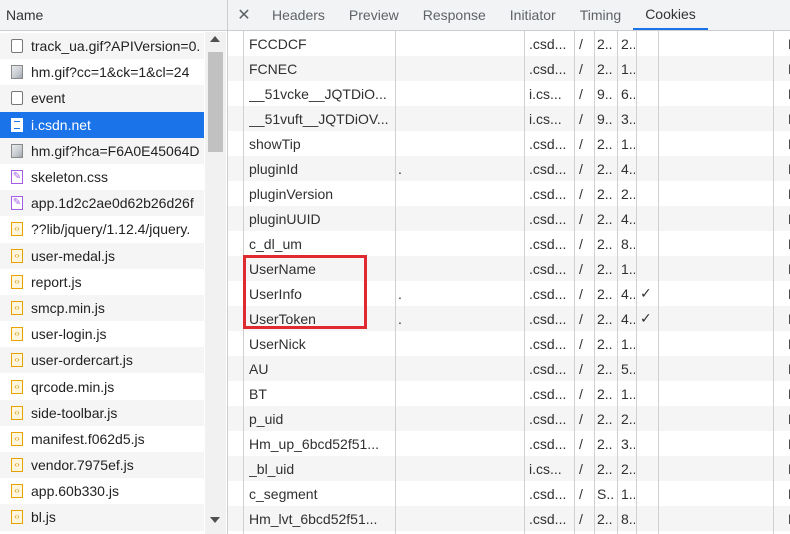 Image resolution: width=790 pixels, height=534 pixels. Describe the element at coordinates (509, 243) in the screenshot. I see `cookie-row: c_dl_um.csd.../2...8...M` at that location.